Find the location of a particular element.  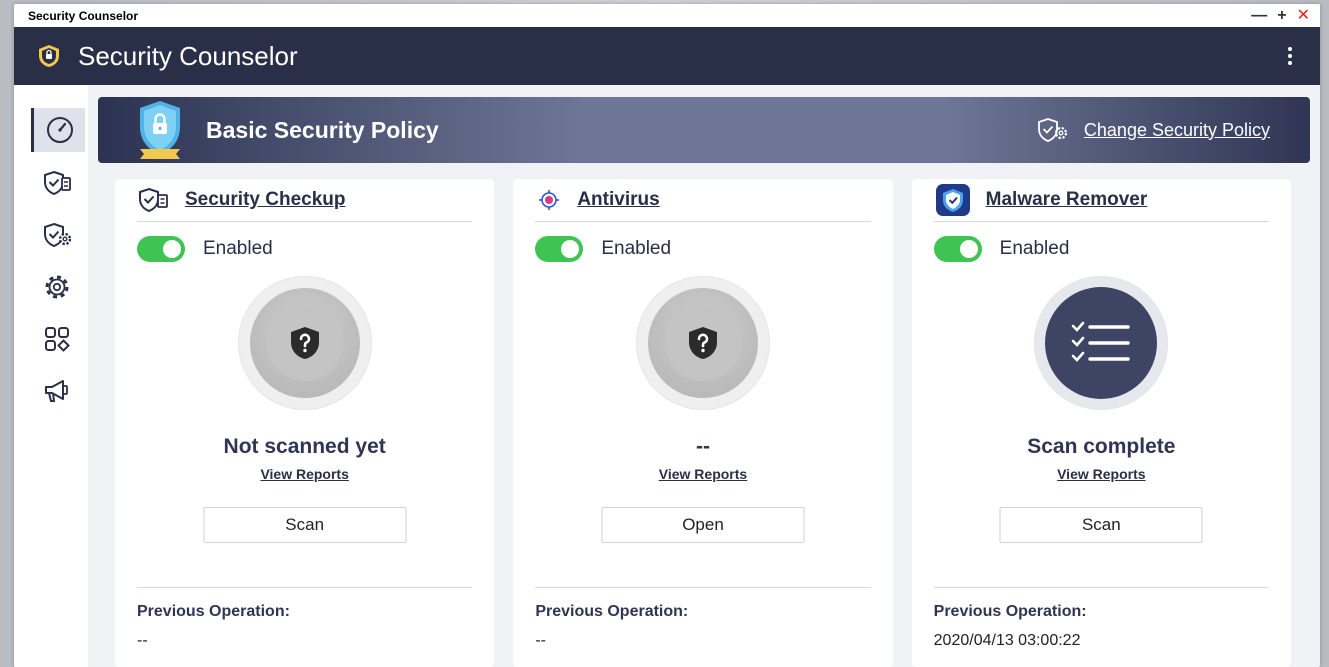

previous-operation-value: 2020/04/13 03:00:22 is located at coordinates (1007, 640).